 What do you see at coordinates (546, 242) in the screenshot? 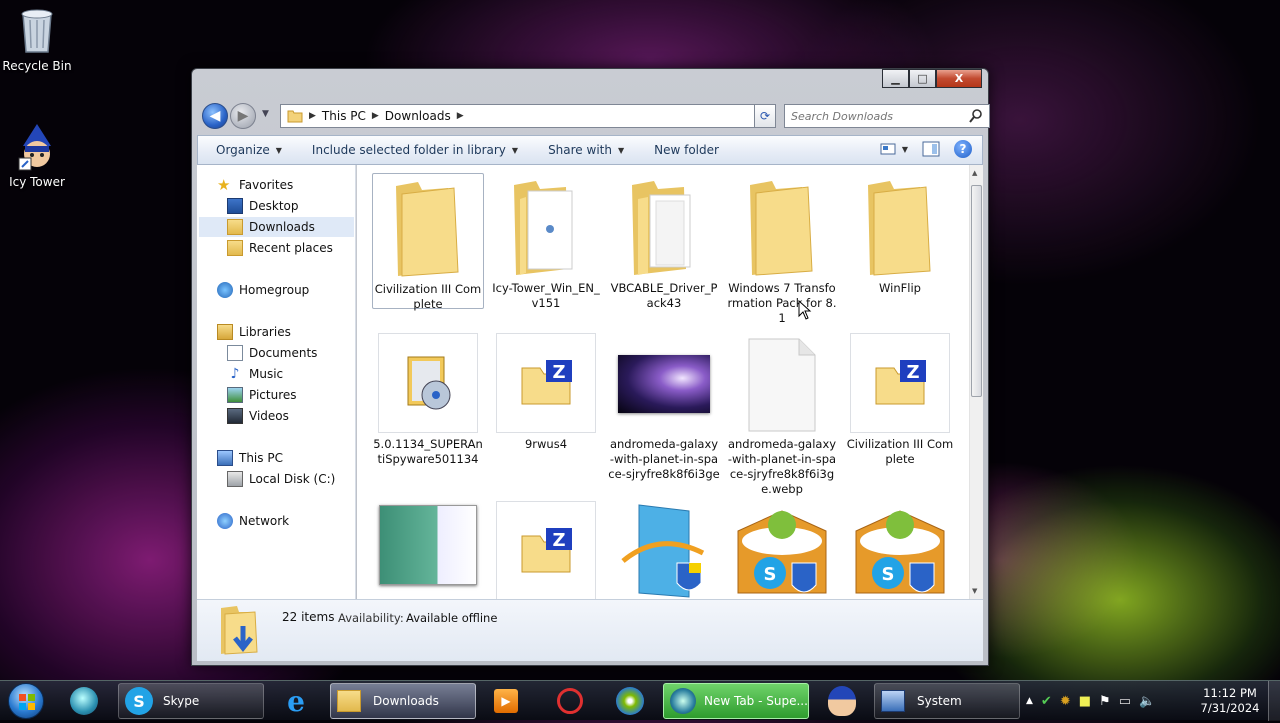
I see `file-item: Icy-Tower_Win_EN_v151` at bounding box center [546, 242].